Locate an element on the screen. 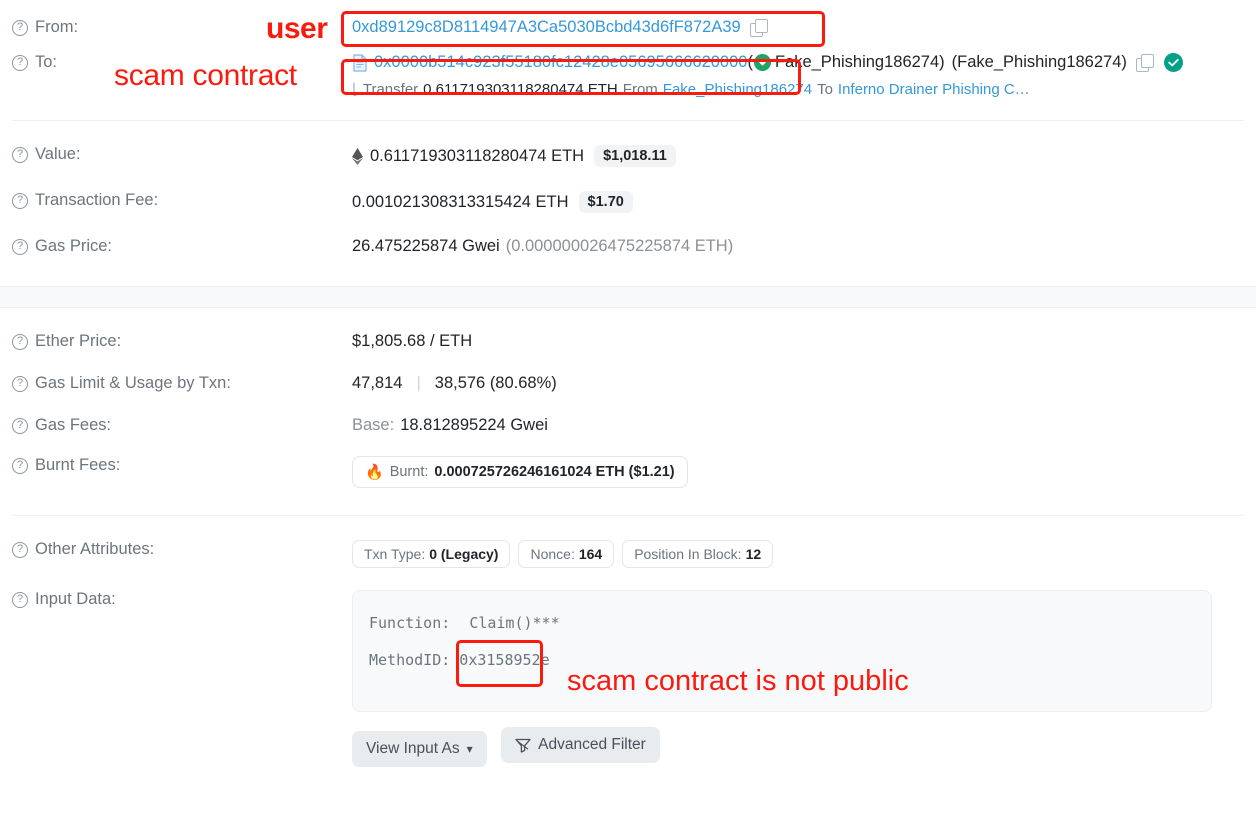 This screenshot has width=1256, height=820. transaction-fee-value-cell: 0.001021308313315424 ETH $1.70 is located at coordinates (492, 202).